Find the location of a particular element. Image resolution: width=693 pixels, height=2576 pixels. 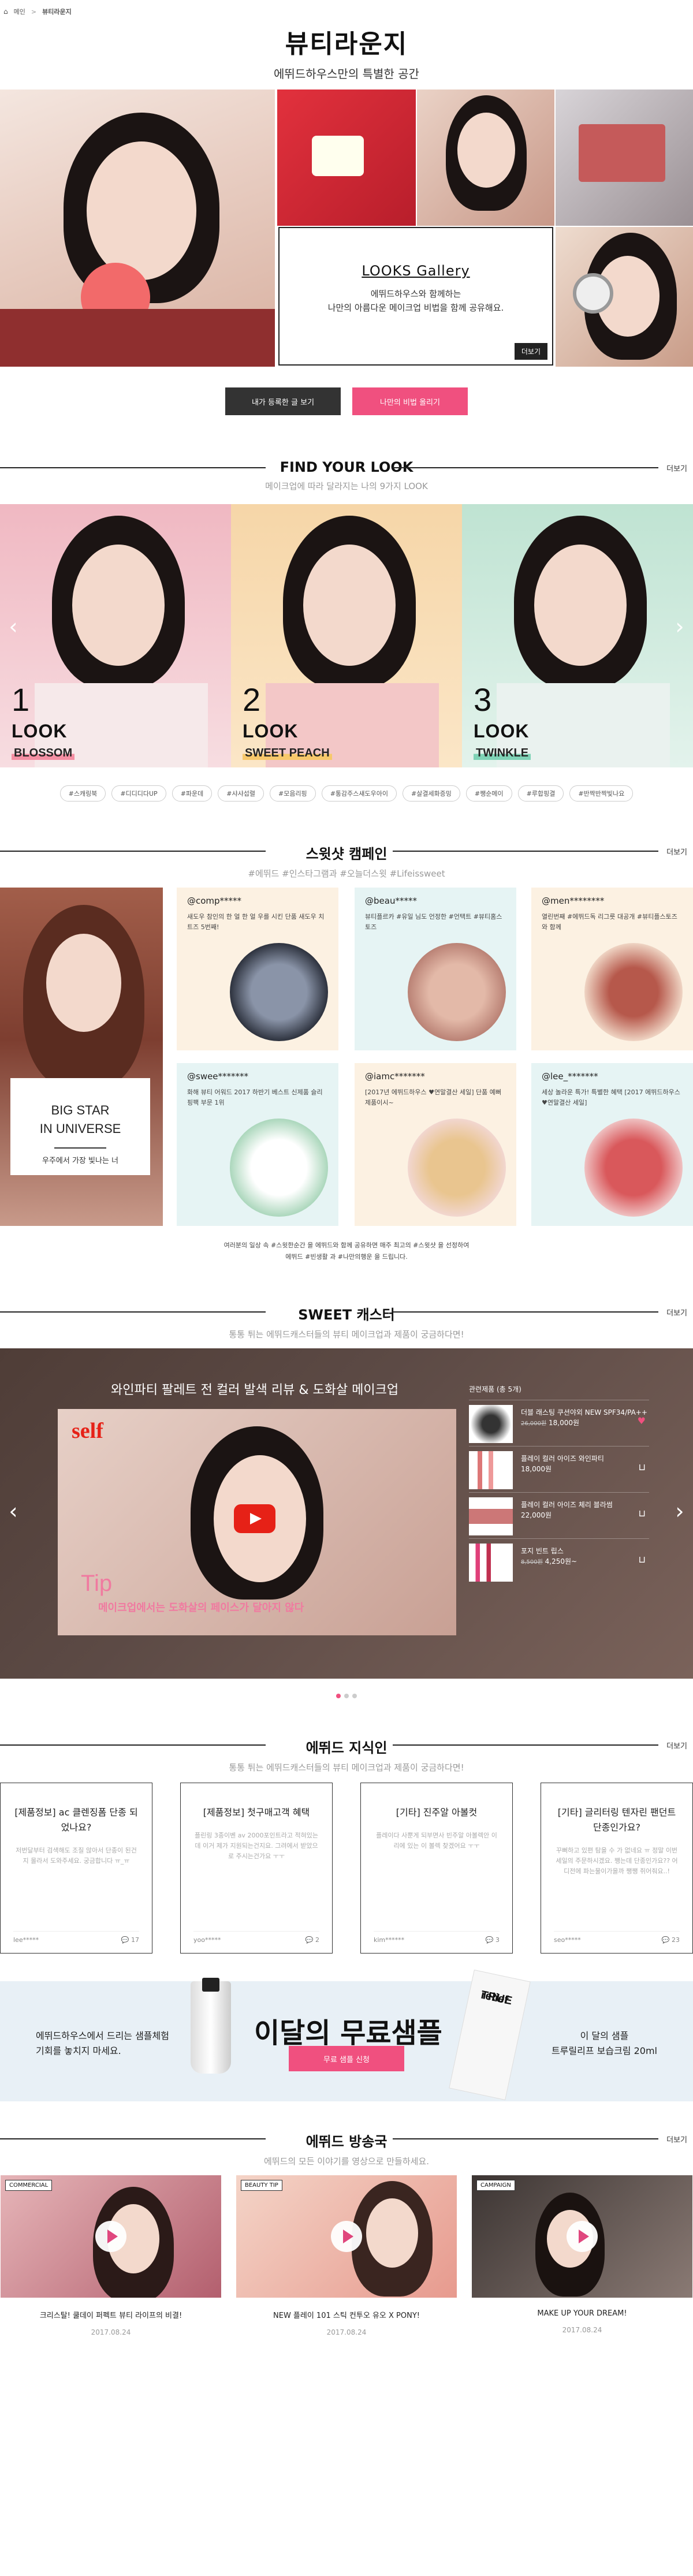

broadcast-title: 에뛰드 방송국 is located at coordinates (346, 2142).